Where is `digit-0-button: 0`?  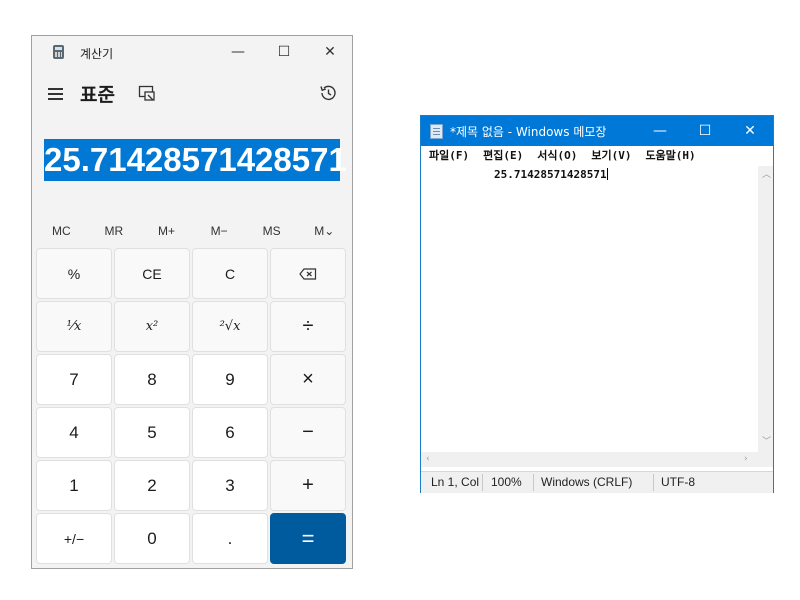 digit-0-button: 0 is located at coordinates (152, 538).